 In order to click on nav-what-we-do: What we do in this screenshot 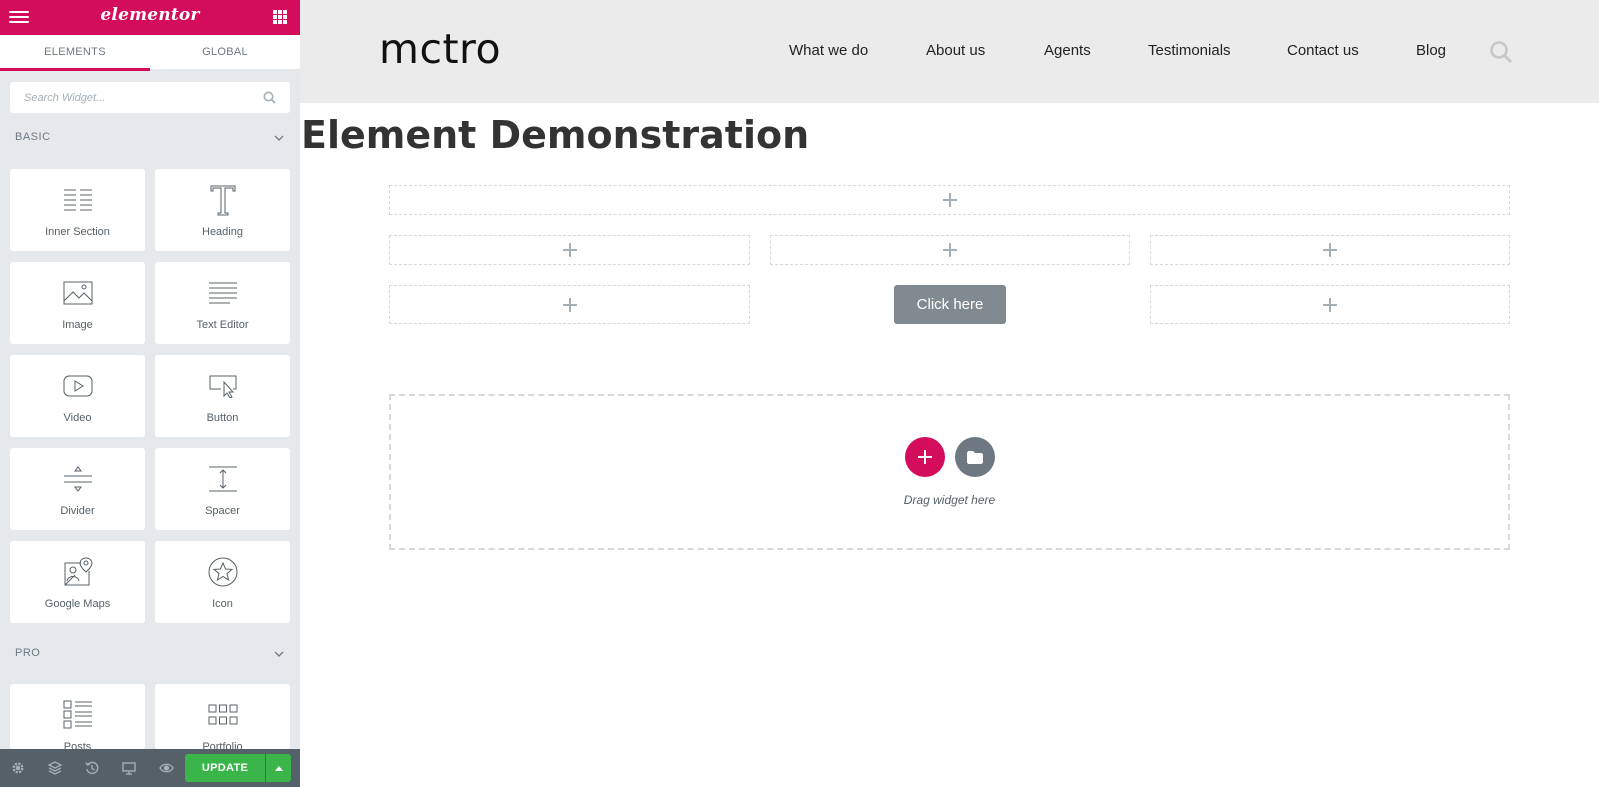, I will do `click(828, 50)`.